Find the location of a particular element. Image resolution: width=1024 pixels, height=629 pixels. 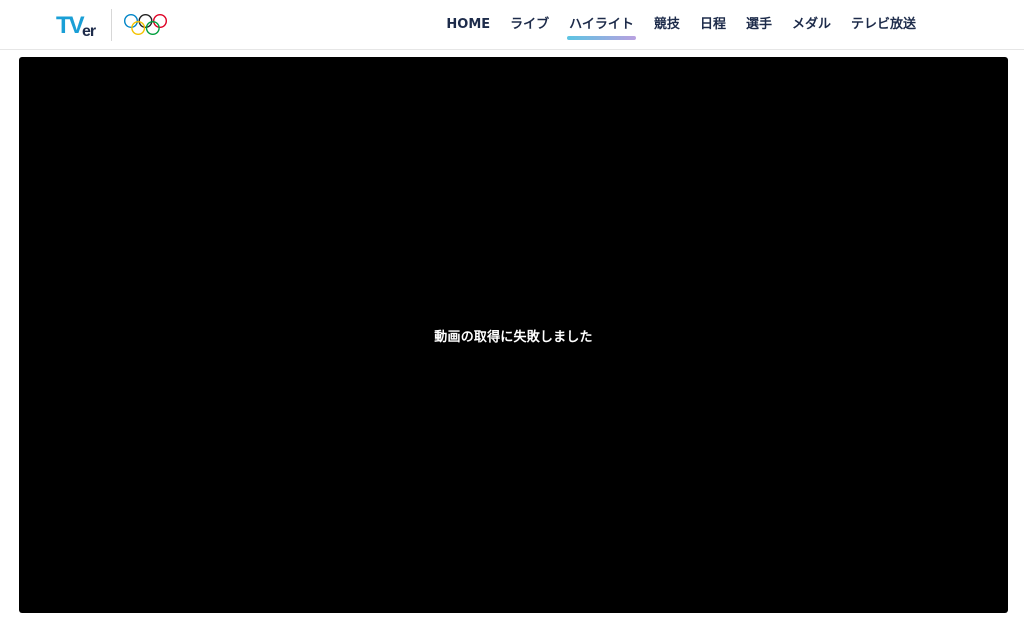

olympic-rings-icon is located at coordinates (146, 25).